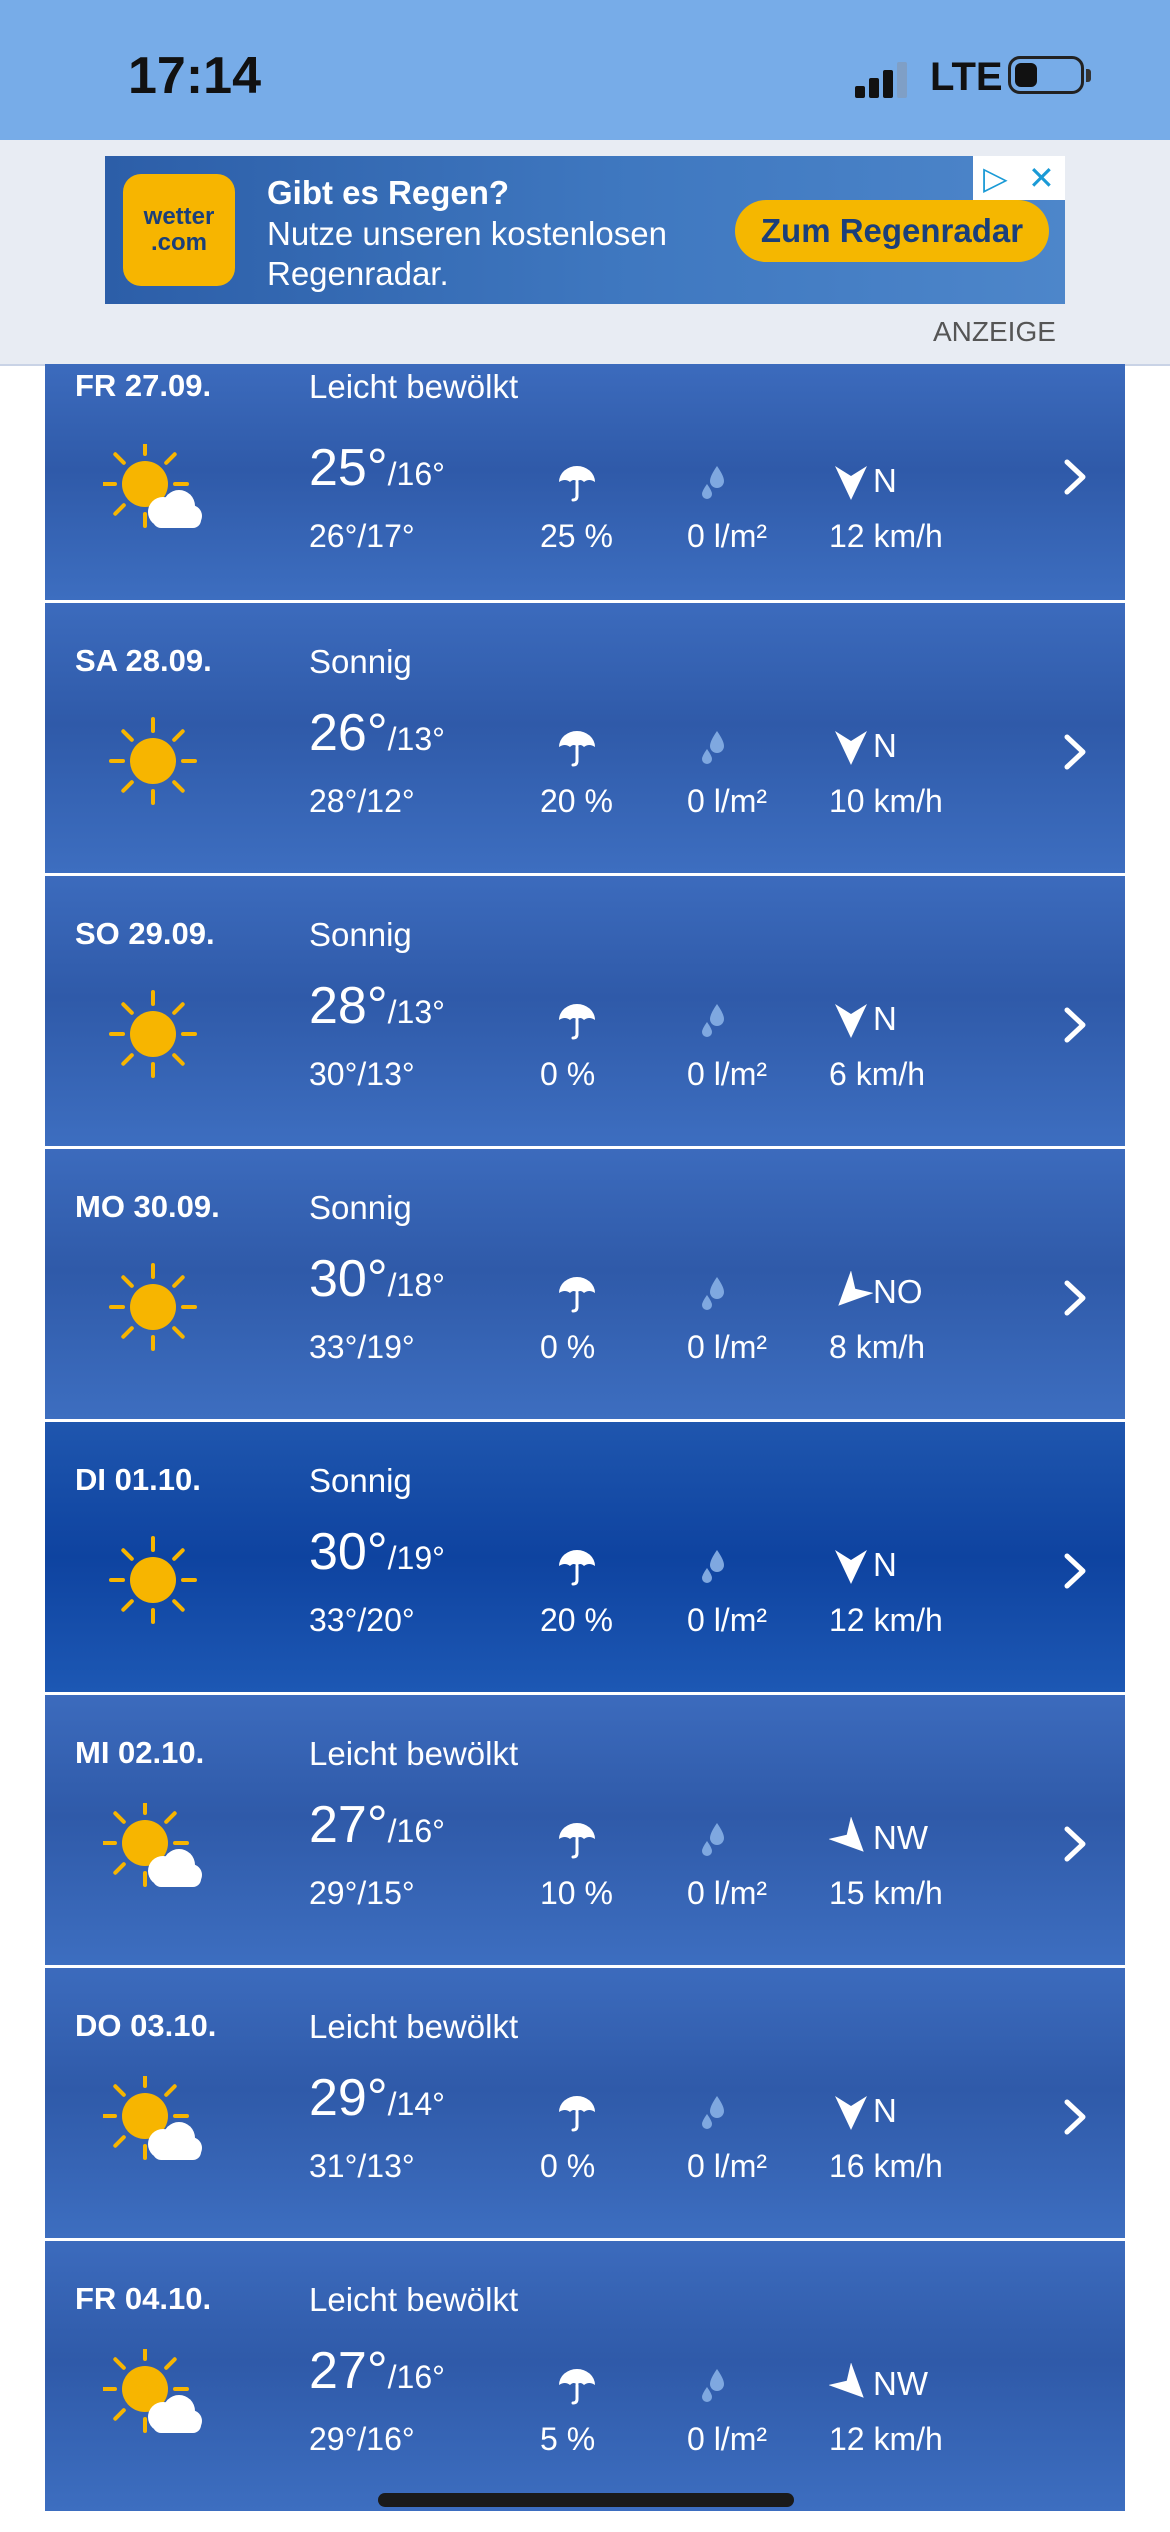  Describe the element at coordinates (179, 216) in the screenshot. I see `ad-logo-line1: wetter` at that location.